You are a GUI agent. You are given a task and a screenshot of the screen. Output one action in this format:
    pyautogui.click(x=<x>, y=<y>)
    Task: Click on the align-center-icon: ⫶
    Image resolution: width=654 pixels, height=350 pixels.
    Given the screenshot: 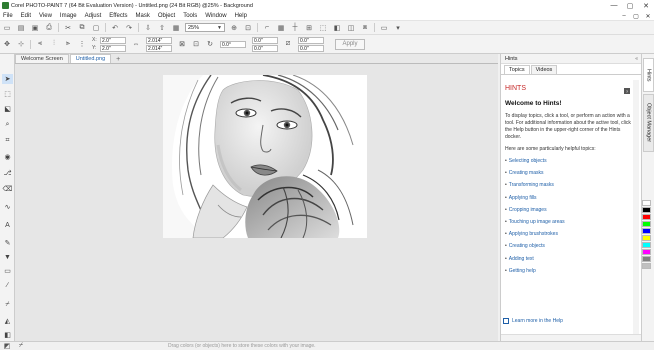 What is the action you would take?
    pyautogui.click(x=54, y=44)
    